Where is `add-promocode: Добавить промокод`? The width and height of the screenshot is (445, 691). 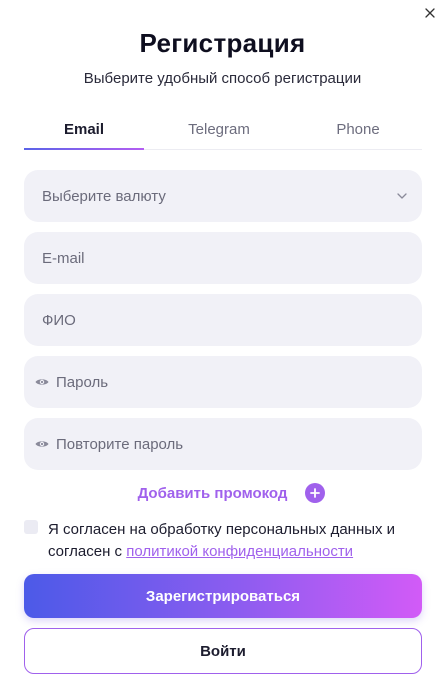
add-promocode: Добавить промокод is located at coordinates (222, 493).